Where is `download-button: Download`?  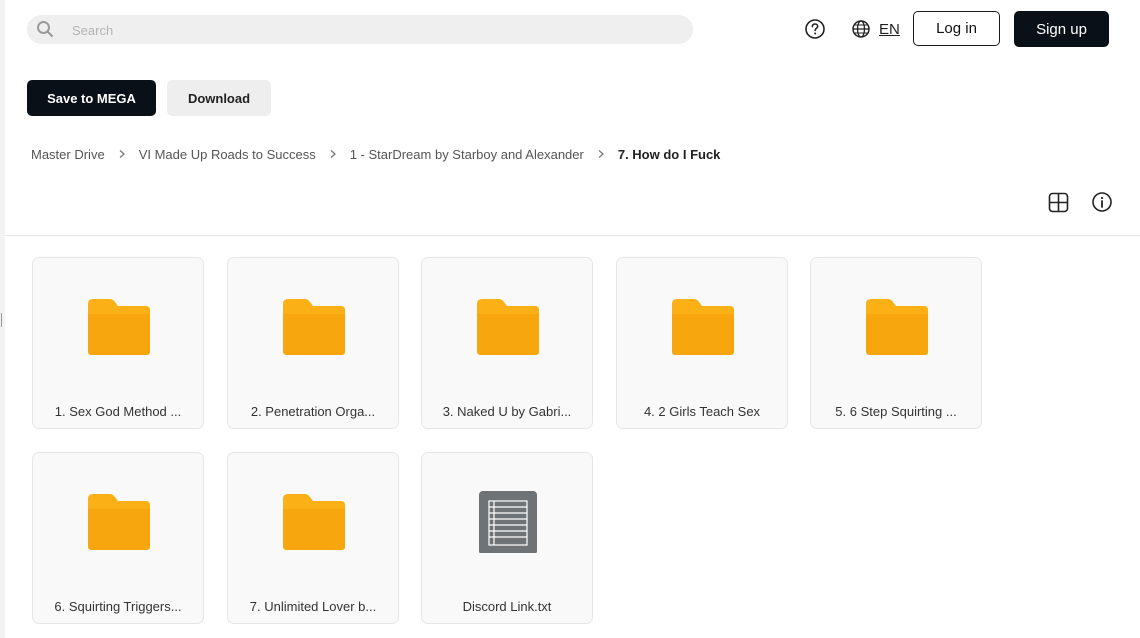 download-button: Download is located at coordinates (219, 98).